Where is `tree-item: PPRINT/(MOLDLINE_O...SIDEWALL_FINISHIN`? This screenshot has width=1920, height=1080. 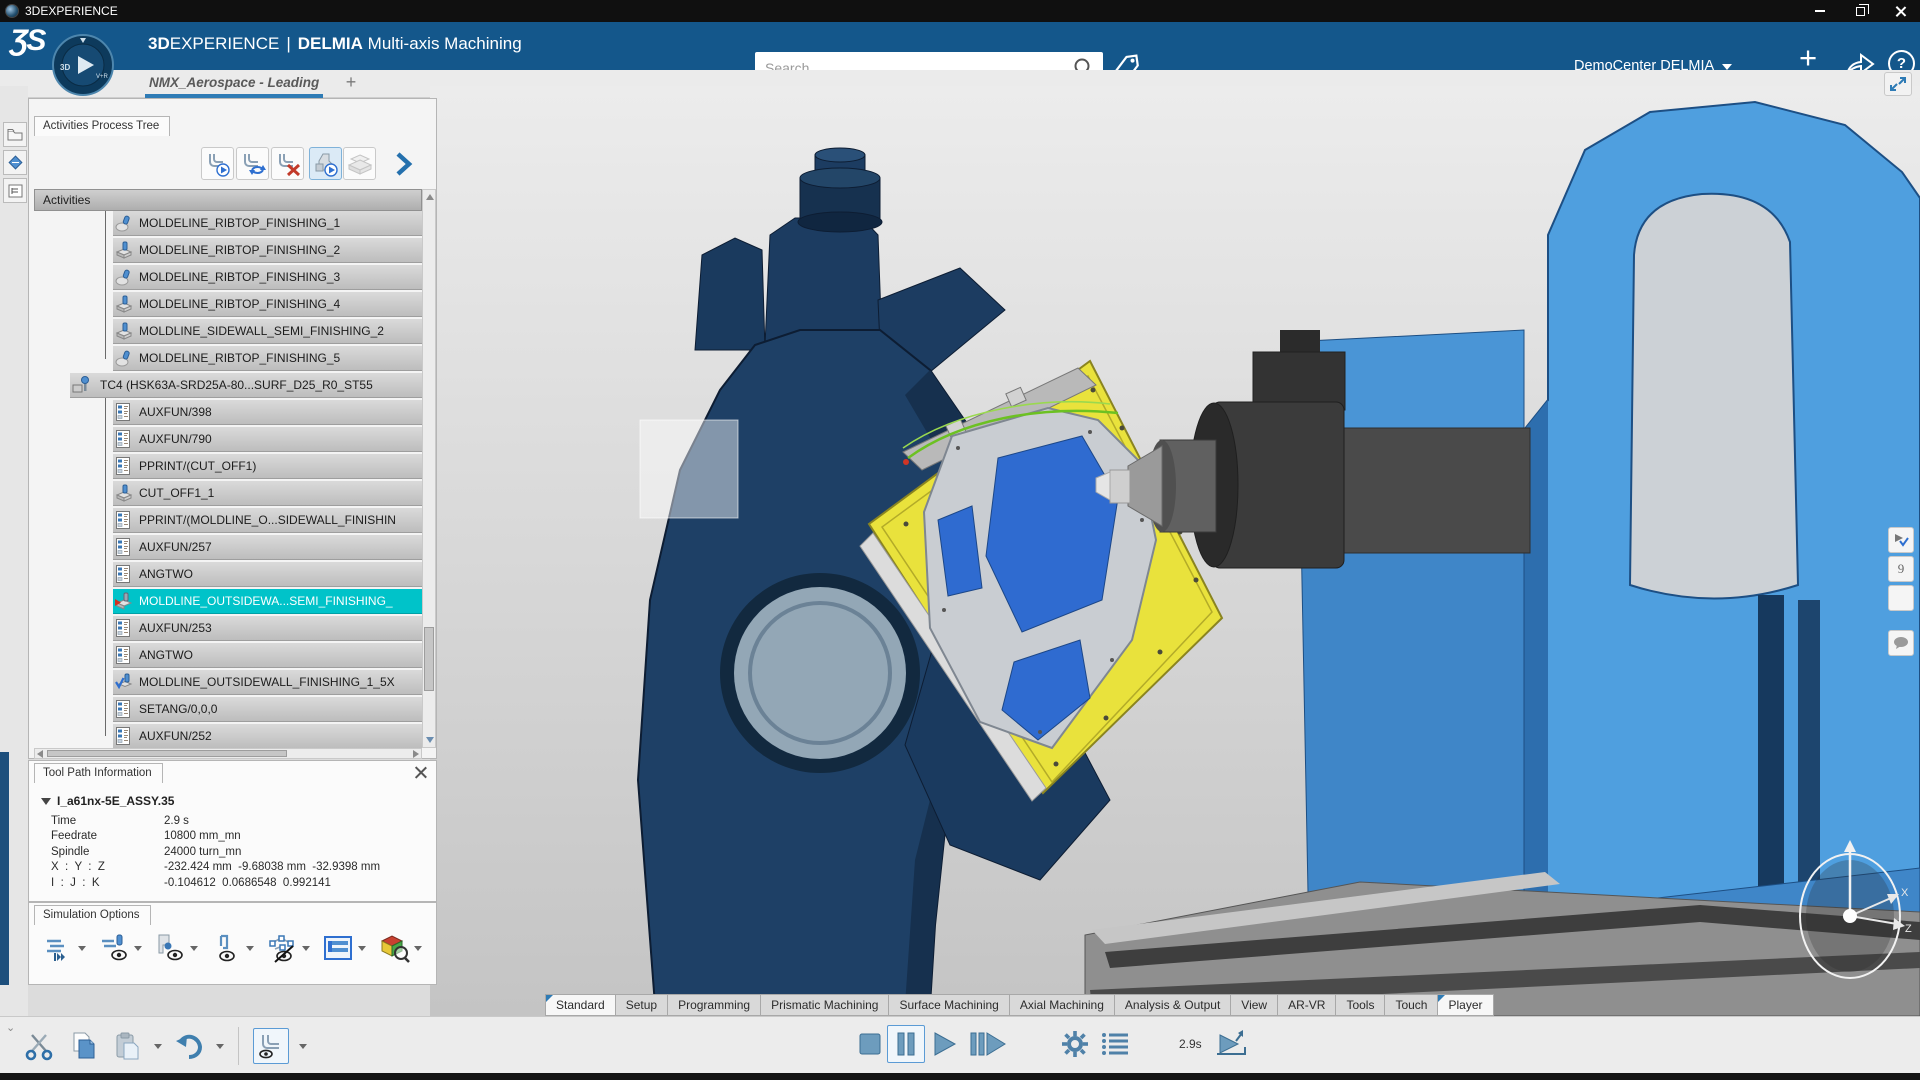 tree-item: PPRINT/(MOLDLINE_O...SIDEWALL_FINISHIN is located at coordinates (267, 520).